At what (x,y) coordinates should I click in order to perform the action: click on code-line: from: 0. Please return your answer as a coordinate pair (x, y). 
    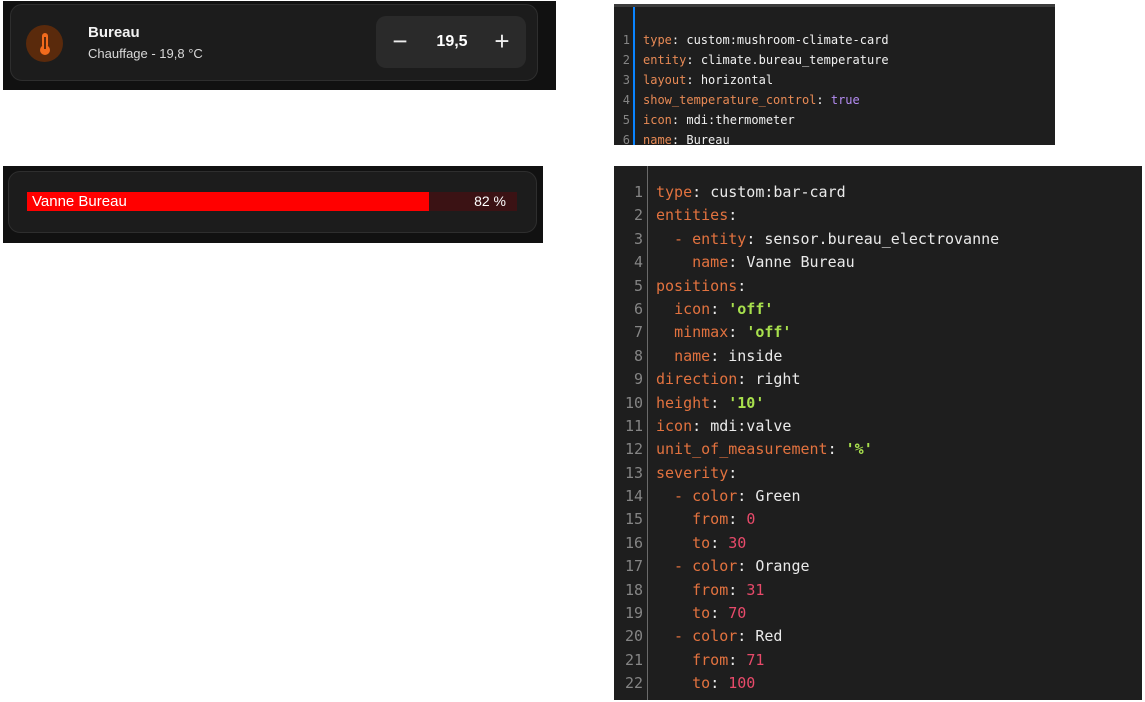
    Looking at the image, I should click on (827, 519).